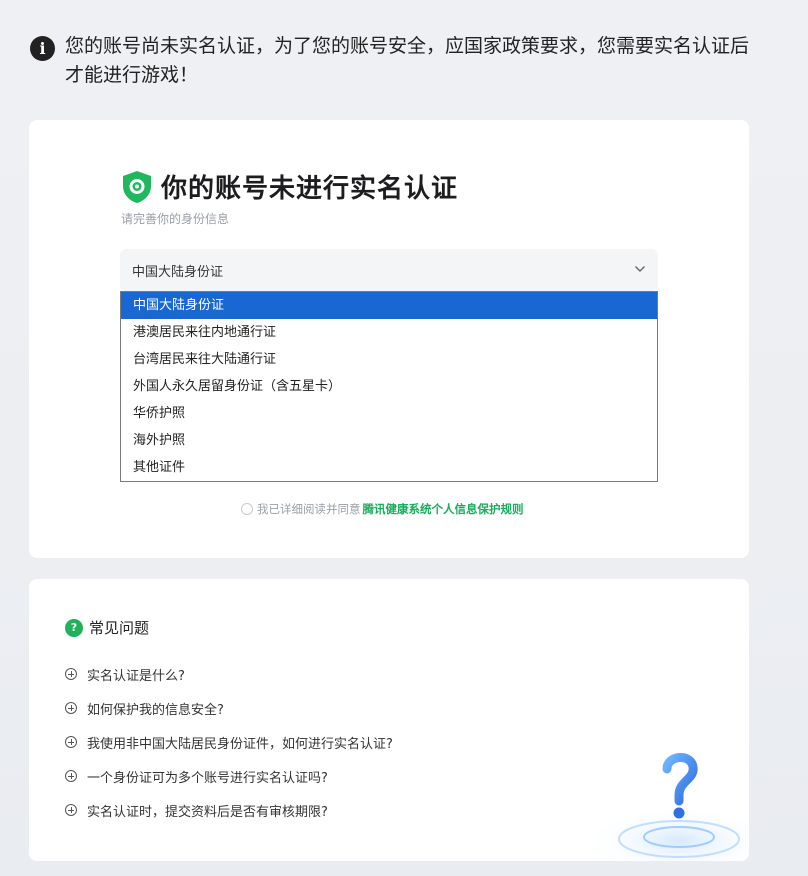 The height and width of the screenshot is (876, 808). What do you see at coordinates (389, 305) in the screenshot?
I see `id-type-option: 中国大陆身份证` at bounding box center [389, 305].